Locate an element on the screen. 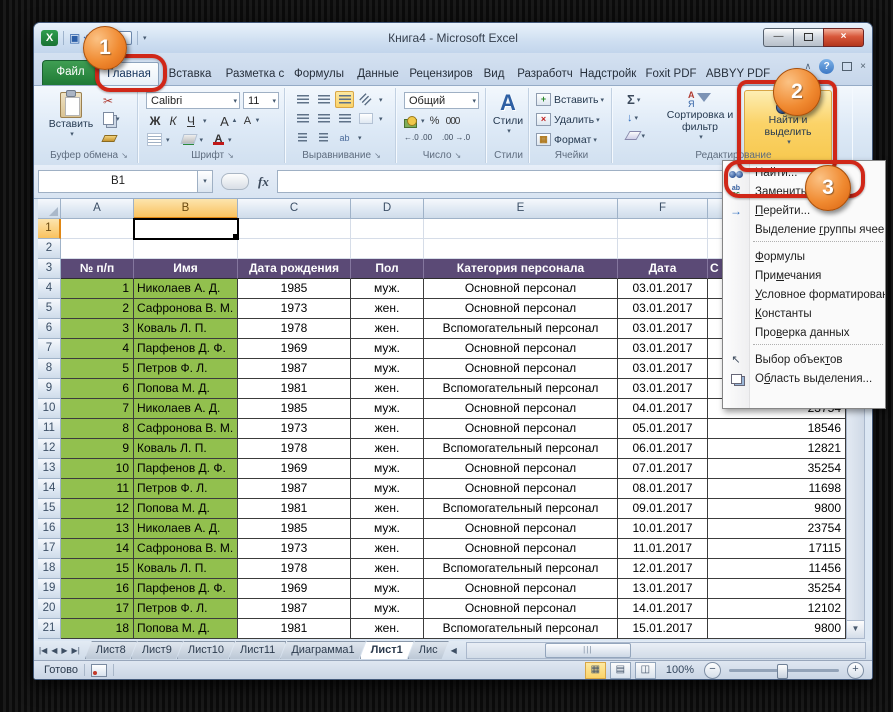 This screenshot has height=712, width=893. cell-B5: Сафронова В. М. is located at coordinates (186, 309).